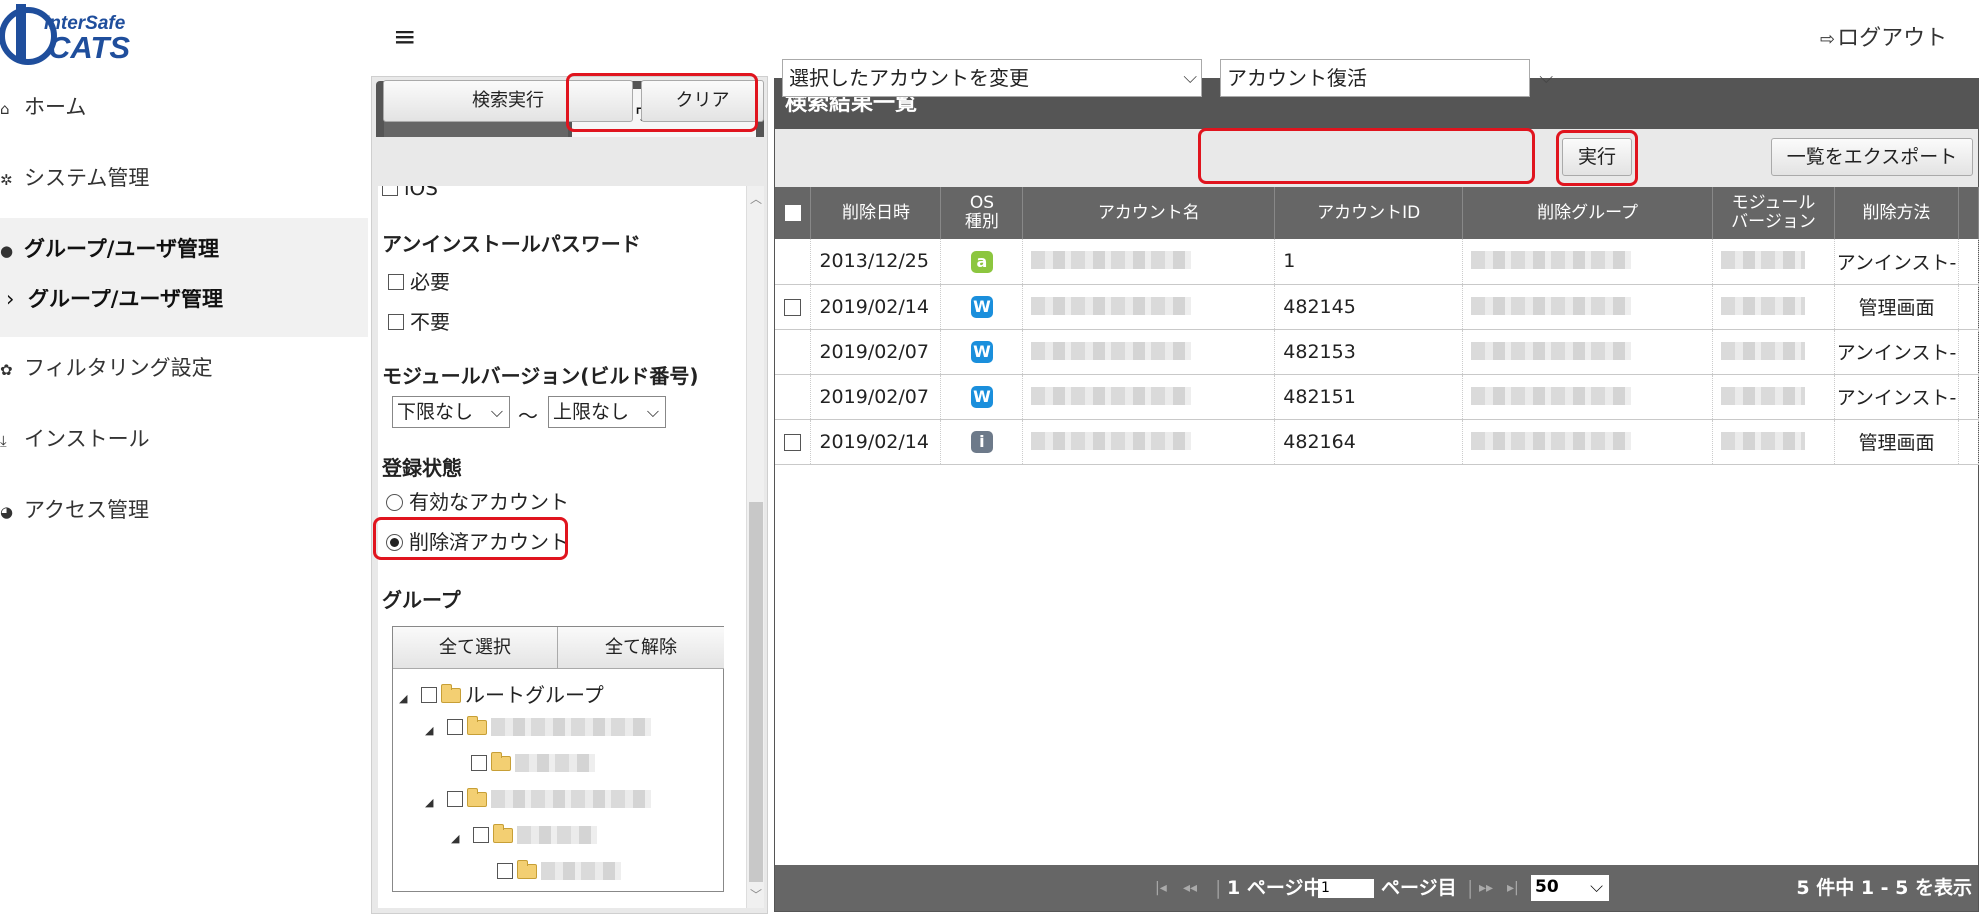  I want to click on action-target-value: 選択したアカウントを変更, so click(909, 78).